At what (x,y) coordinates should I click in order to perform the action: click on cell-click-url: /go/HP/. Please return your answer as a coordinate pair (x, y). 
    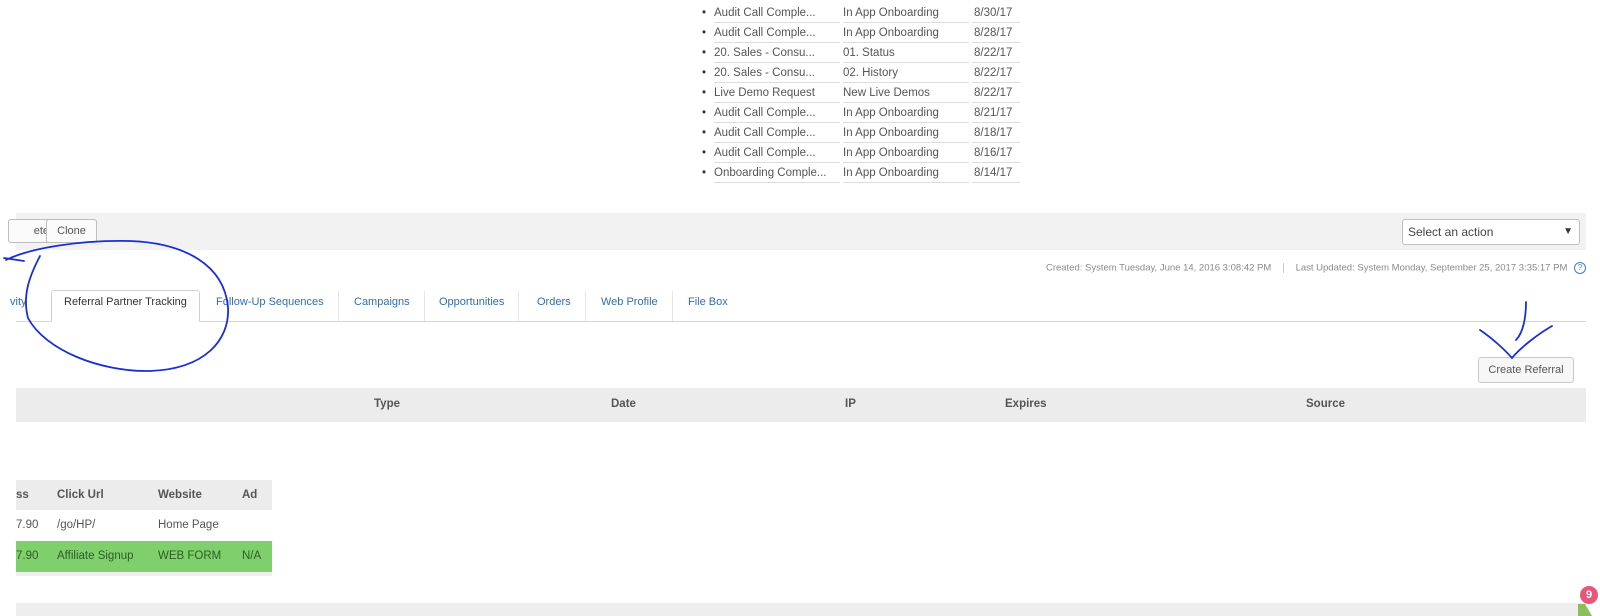
    Looking at the image, I should click on (76, 525).